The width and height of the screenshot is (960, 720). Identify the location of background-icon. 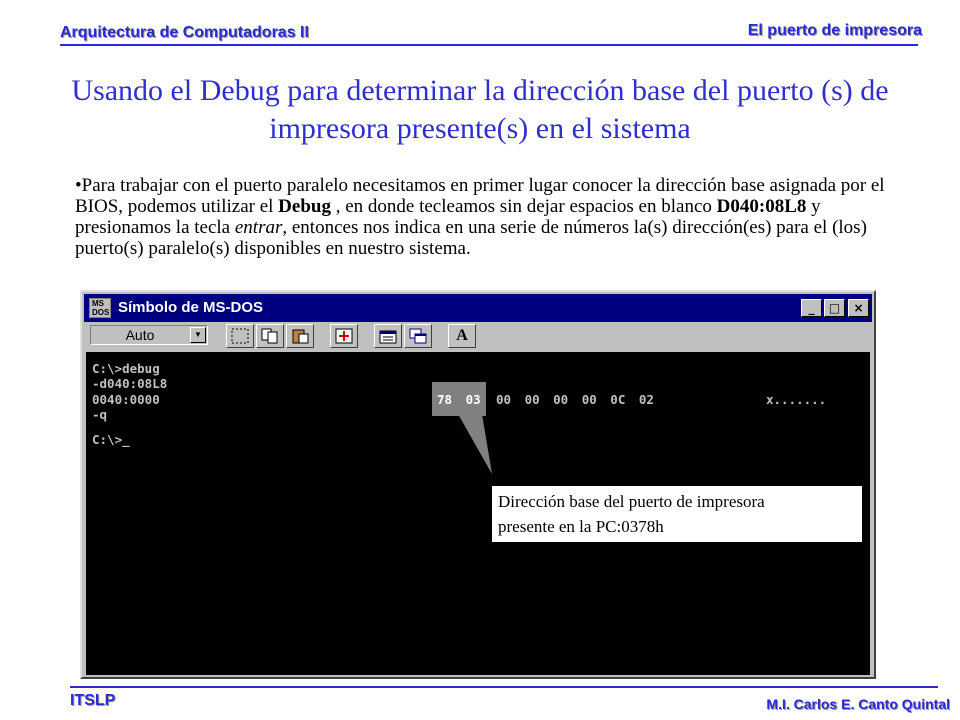
(418, 336).